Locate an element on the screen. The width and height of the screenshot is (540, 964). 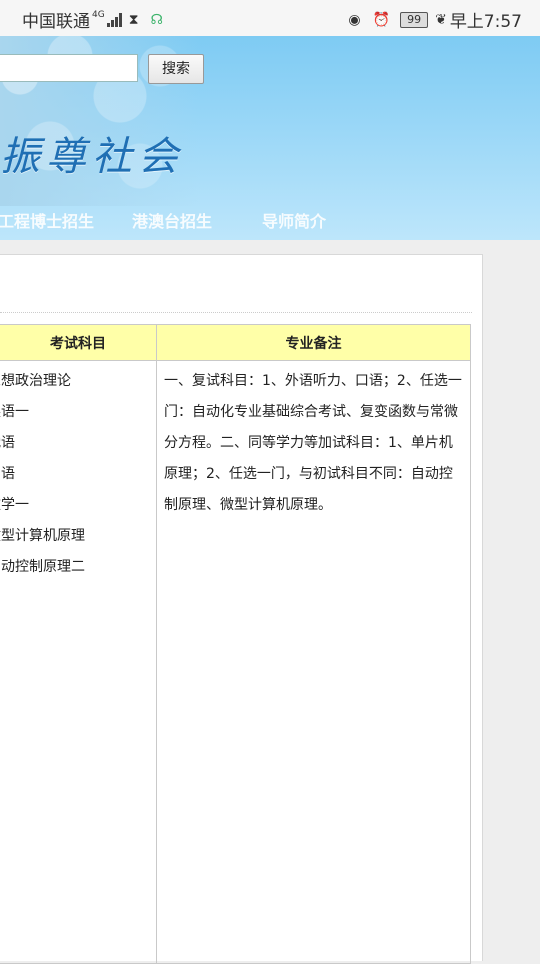
hourglass-icon: ⧗ is located at coordinates (133, 19).